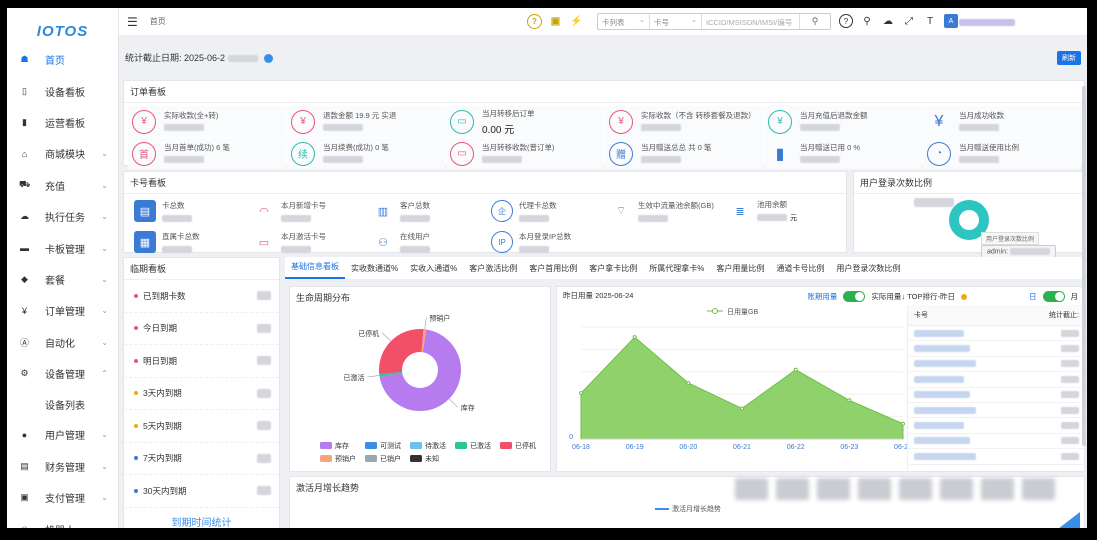  What do you see at coordinates (62, 279) in the screenshot?
I see `sidebar-item-7: ◆ 套餐 ⌄` at bounding box center [62, 279].